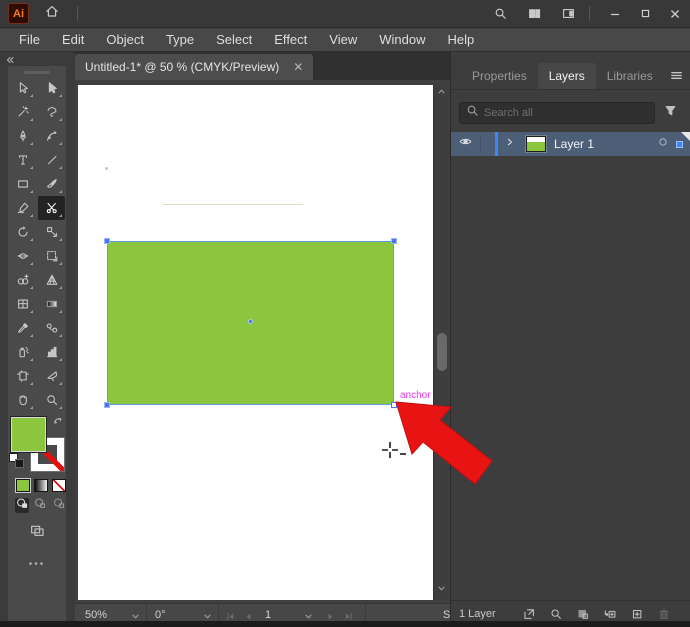 This screenshot has width=690, height=627. Describe the element at coordinates (37, 556) in the screenshot. I see `edit-toolbar-button: •••` at that location.